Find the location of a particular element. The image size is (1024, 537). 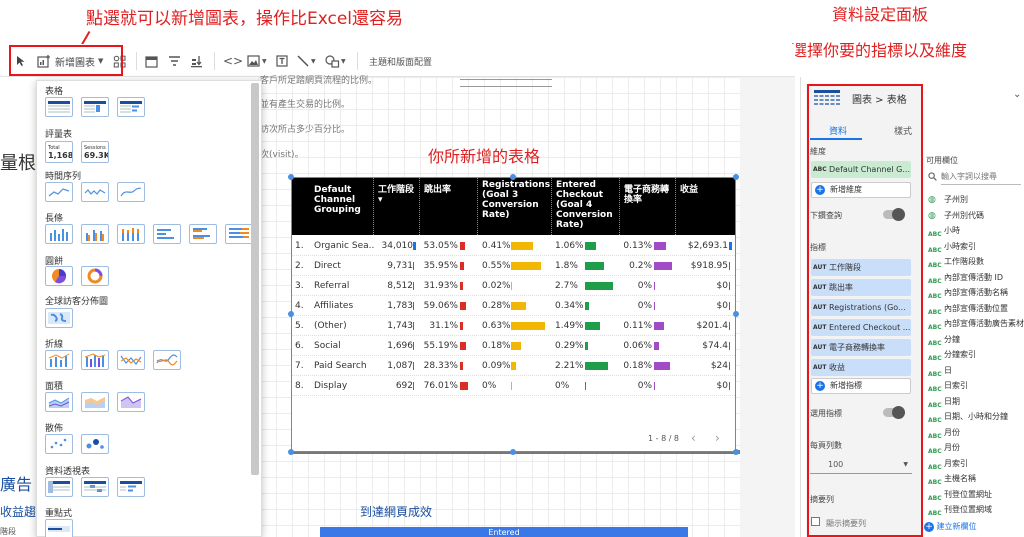

smooth-time-series-icon is located at coordinates (131, 192).